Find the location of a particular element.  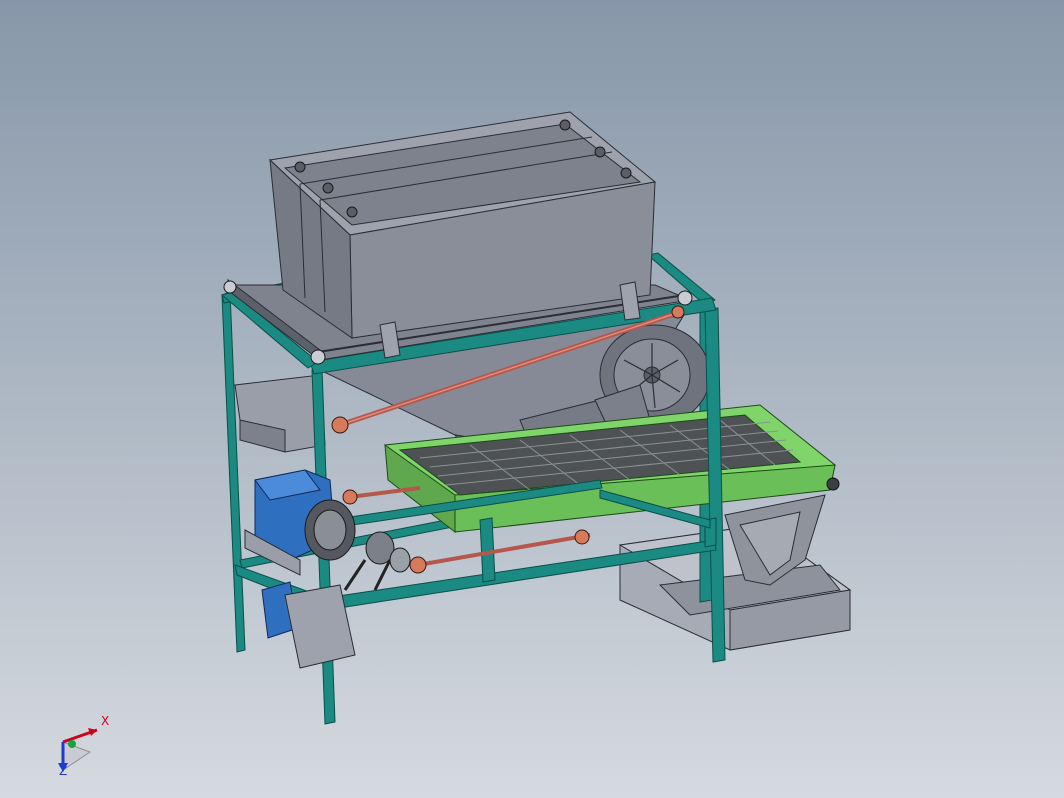

axis-triad: X Z is located at coordinates (85, 747).